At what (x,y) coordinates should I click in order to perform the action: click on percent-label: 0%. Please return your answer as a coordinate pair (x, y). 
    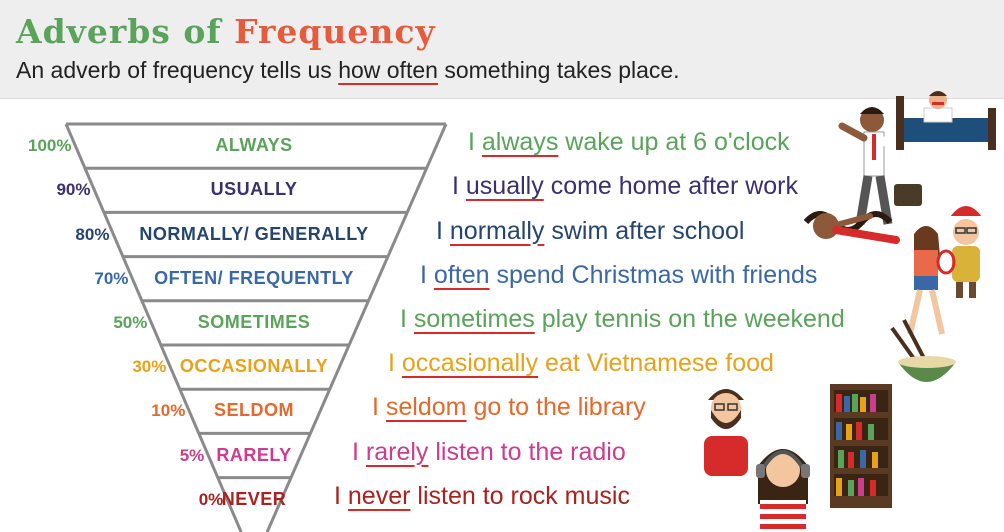
    Looking at the image, I should click on (211, 499).